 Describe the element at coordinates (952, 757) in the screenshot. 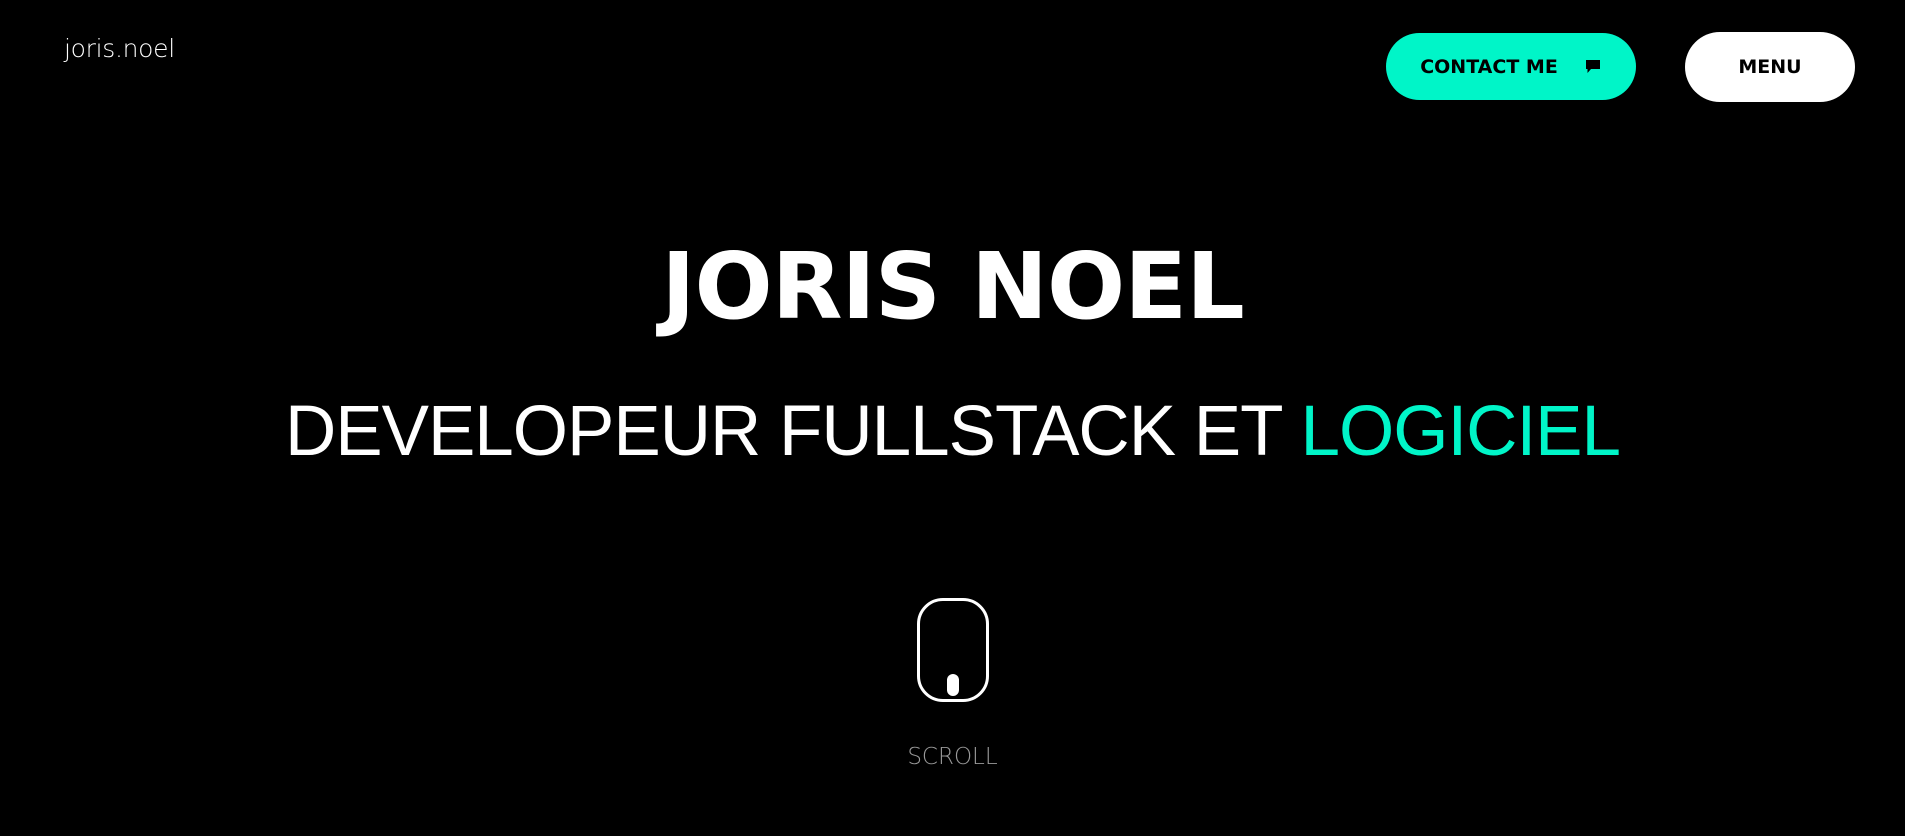

I see `scroll-label: SCROLL` at that location.